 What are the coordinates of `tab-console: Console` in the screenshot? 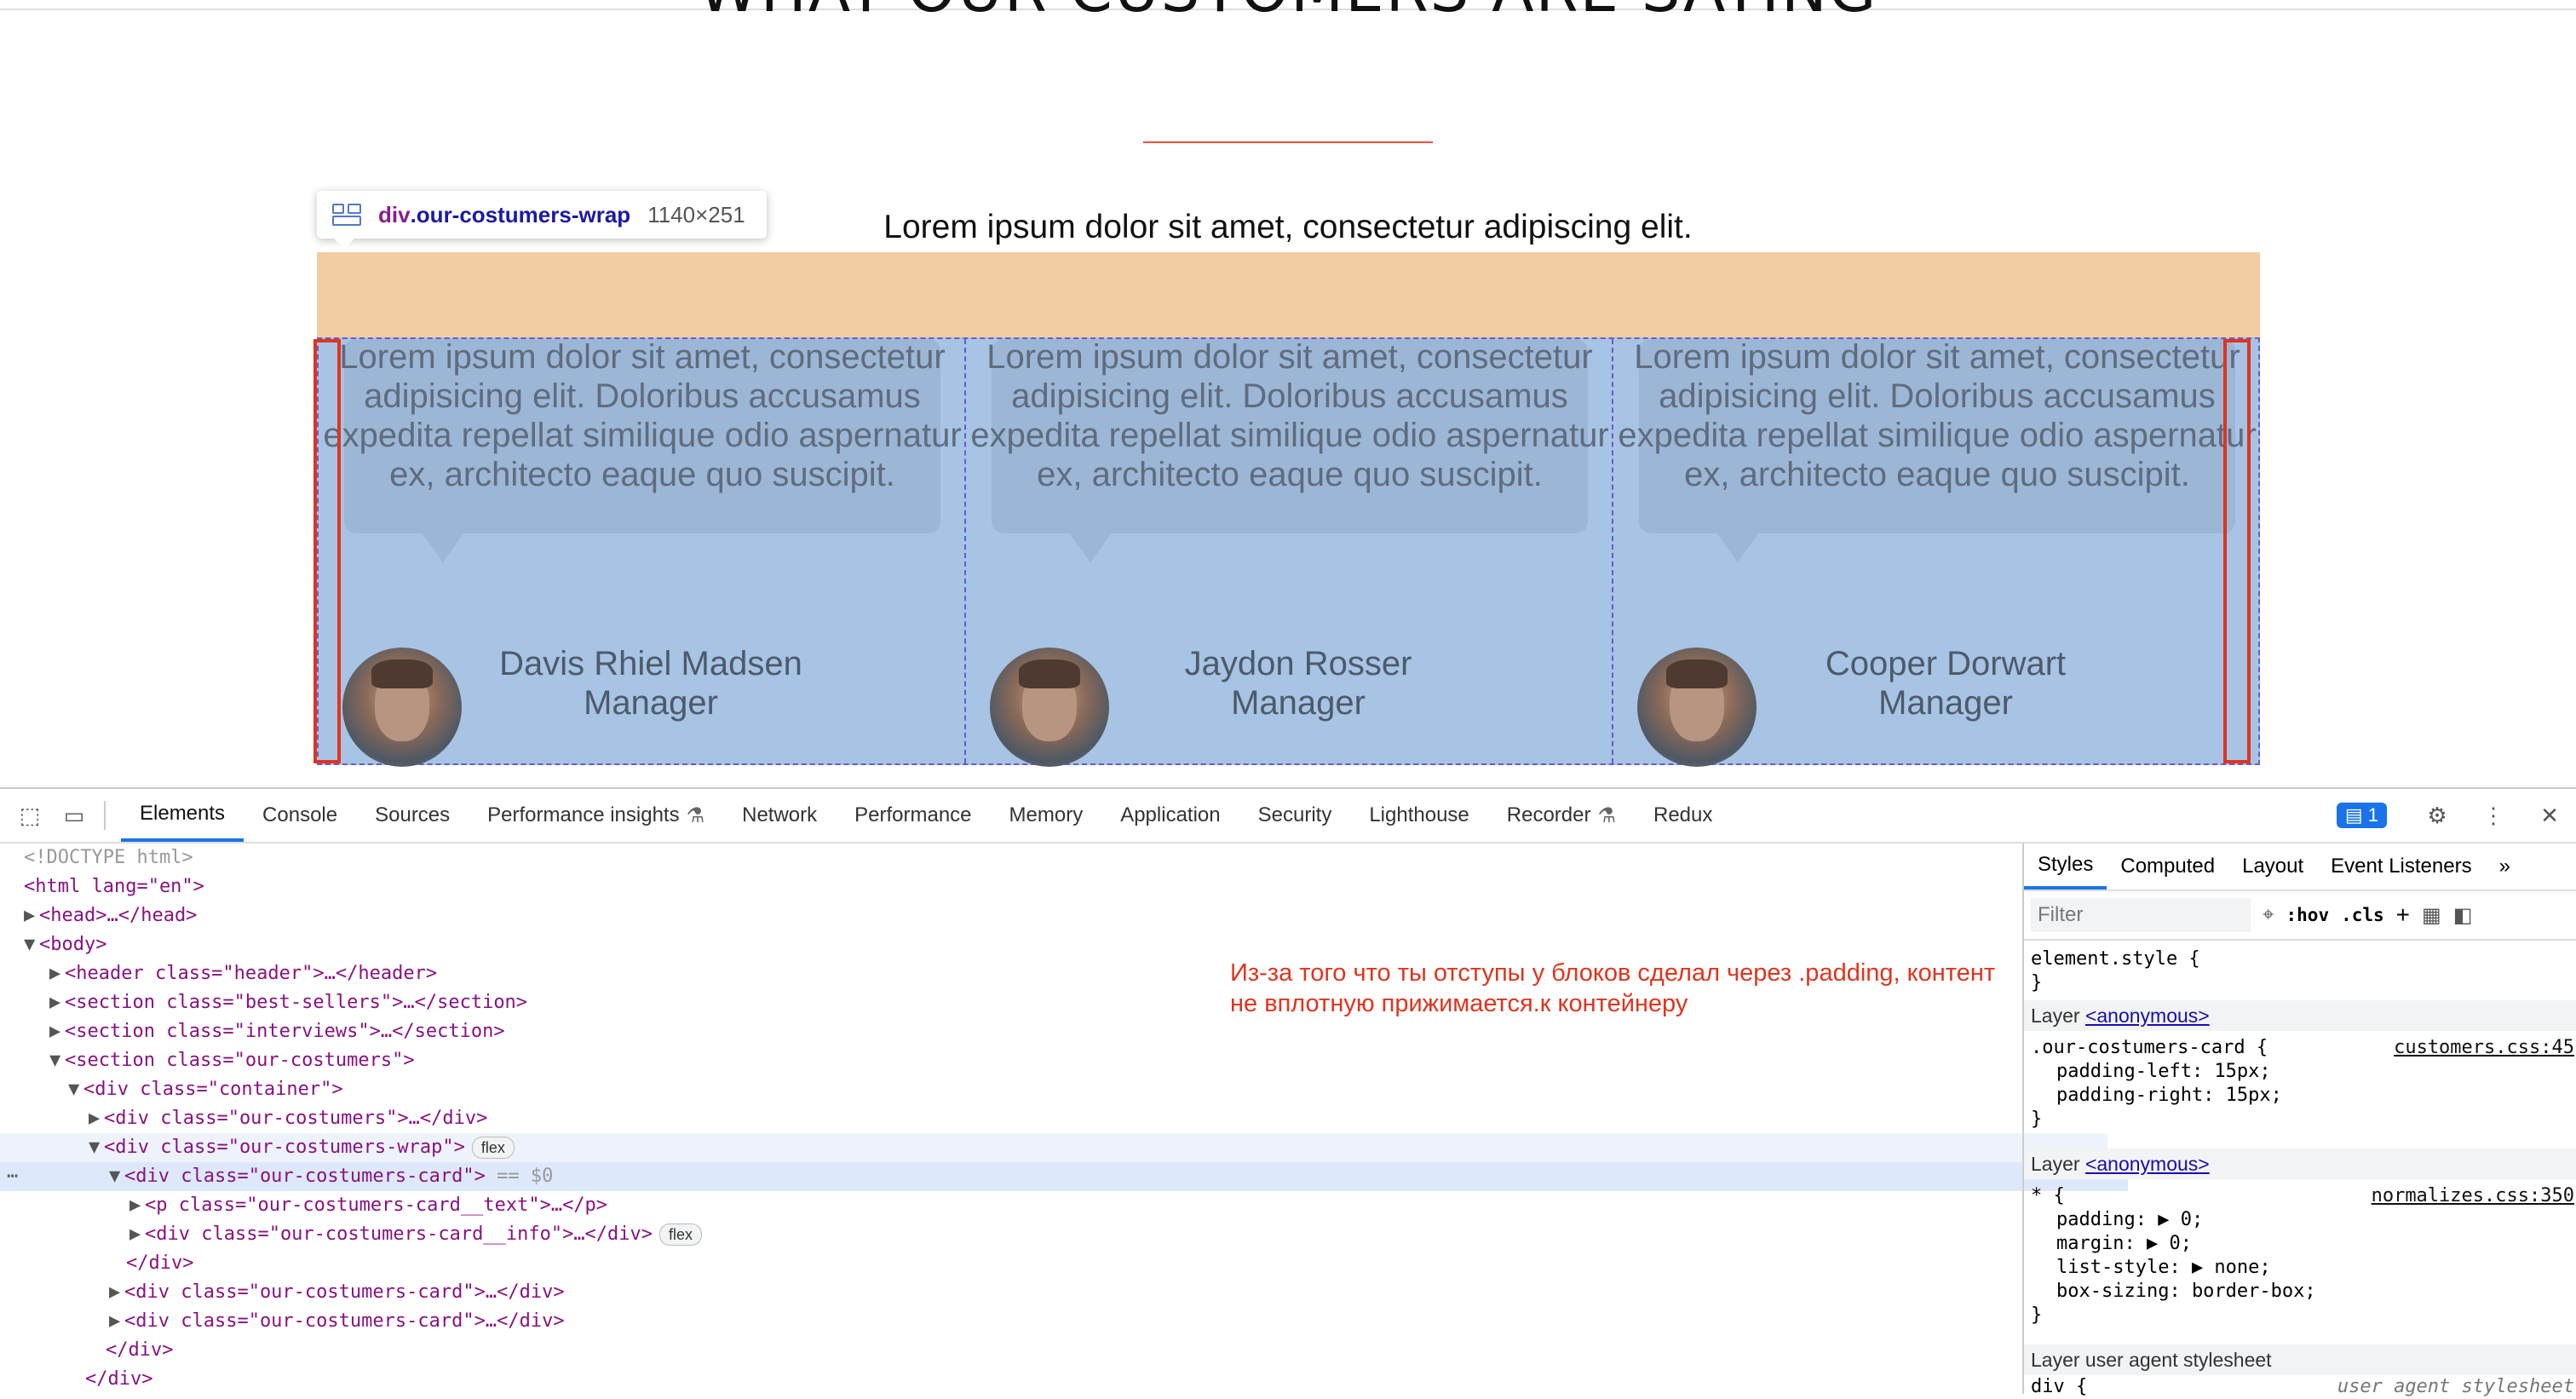 It's located at (300, 815).